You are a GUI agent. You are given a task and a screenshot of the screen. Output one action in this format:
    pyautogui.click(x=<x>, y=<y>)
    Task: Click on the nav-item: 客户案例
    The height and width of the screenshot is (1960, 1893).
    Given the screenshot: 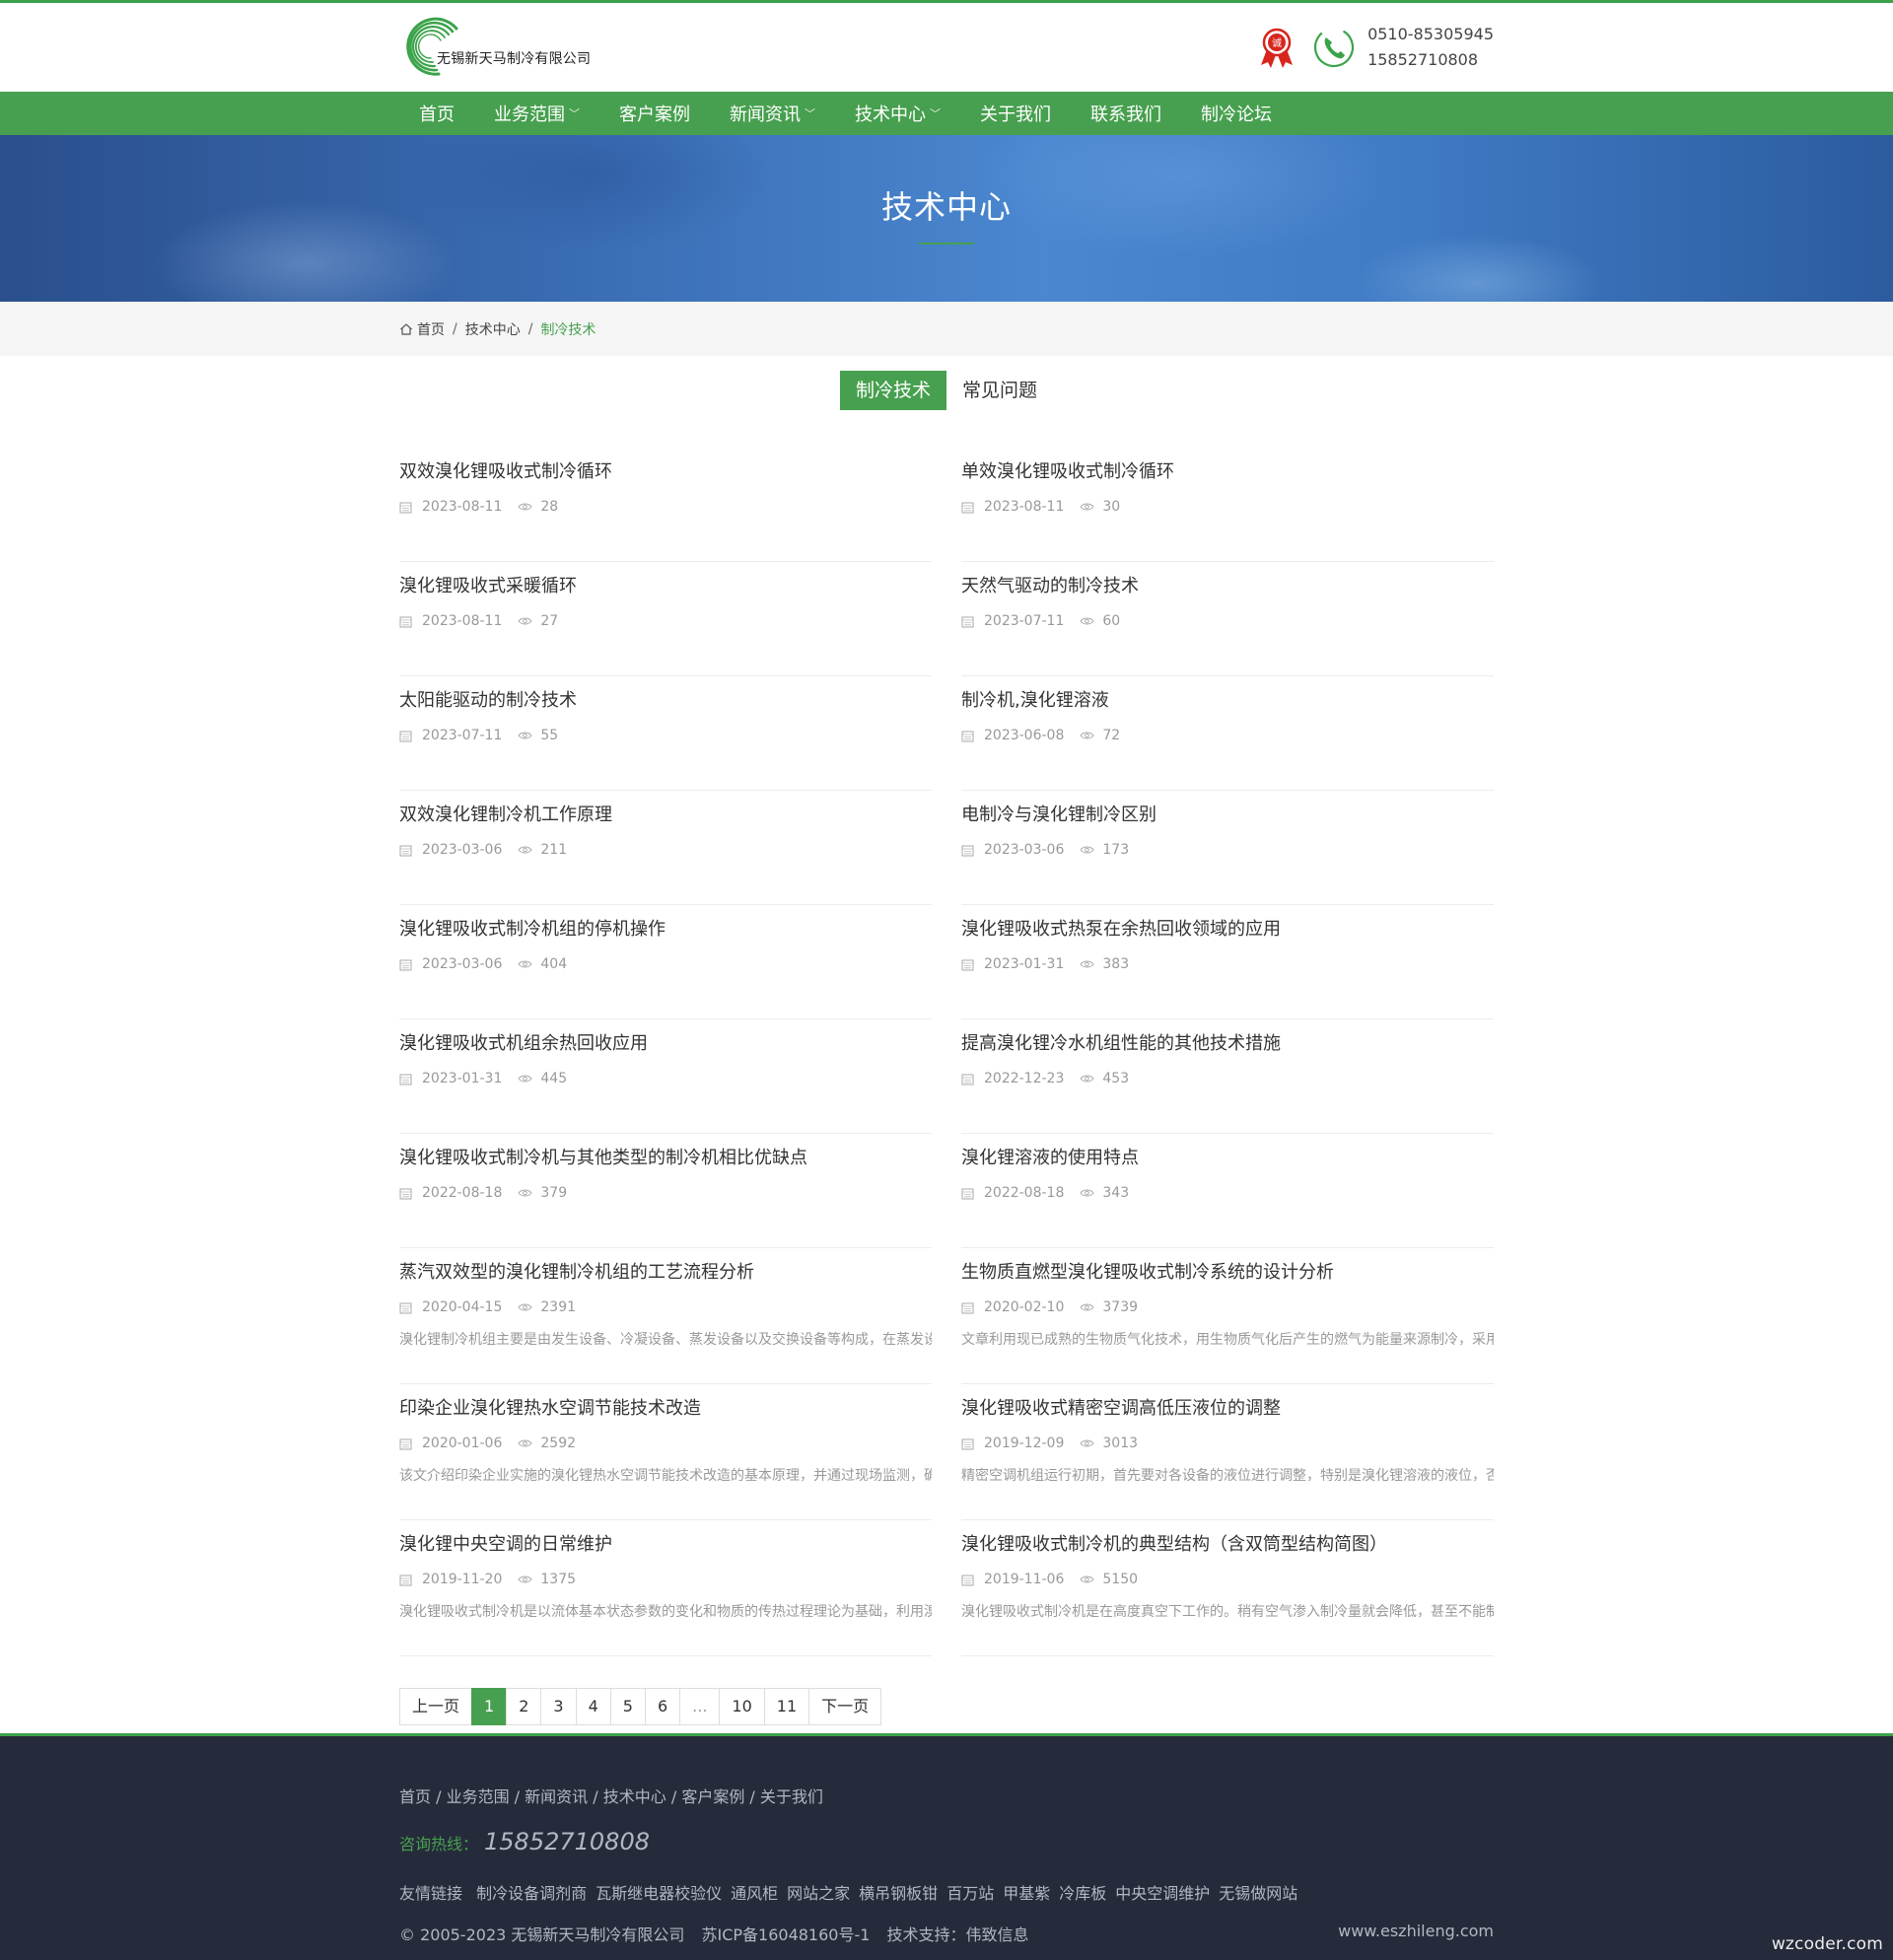 What is the action you would take?
    pyautogui.click(x=654, y=113)
    